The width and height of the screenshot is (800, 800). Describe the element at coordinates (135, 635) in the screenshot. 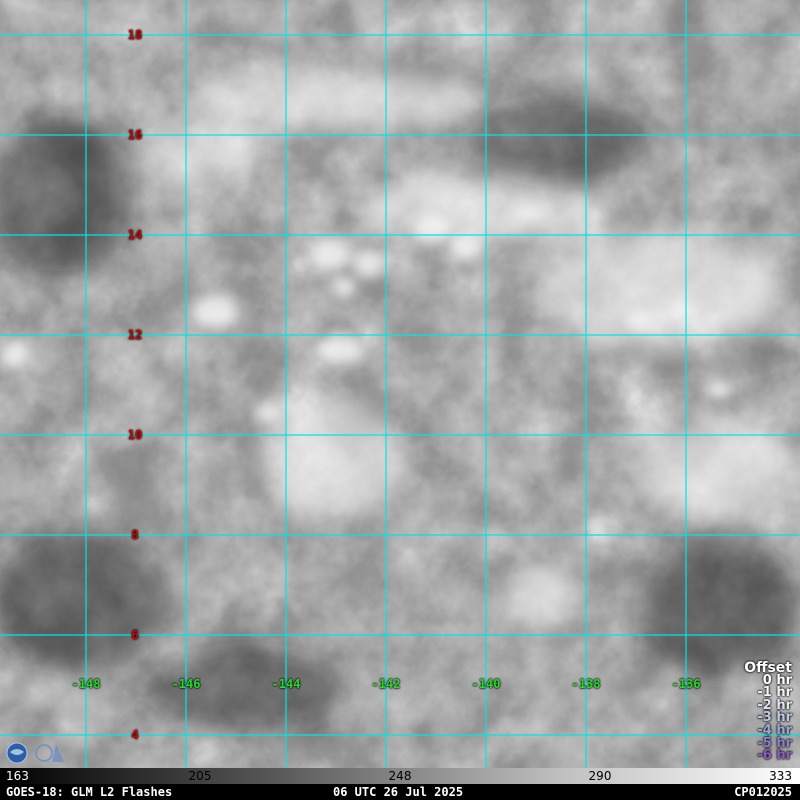

I see `latitude-label: 6` at that location.